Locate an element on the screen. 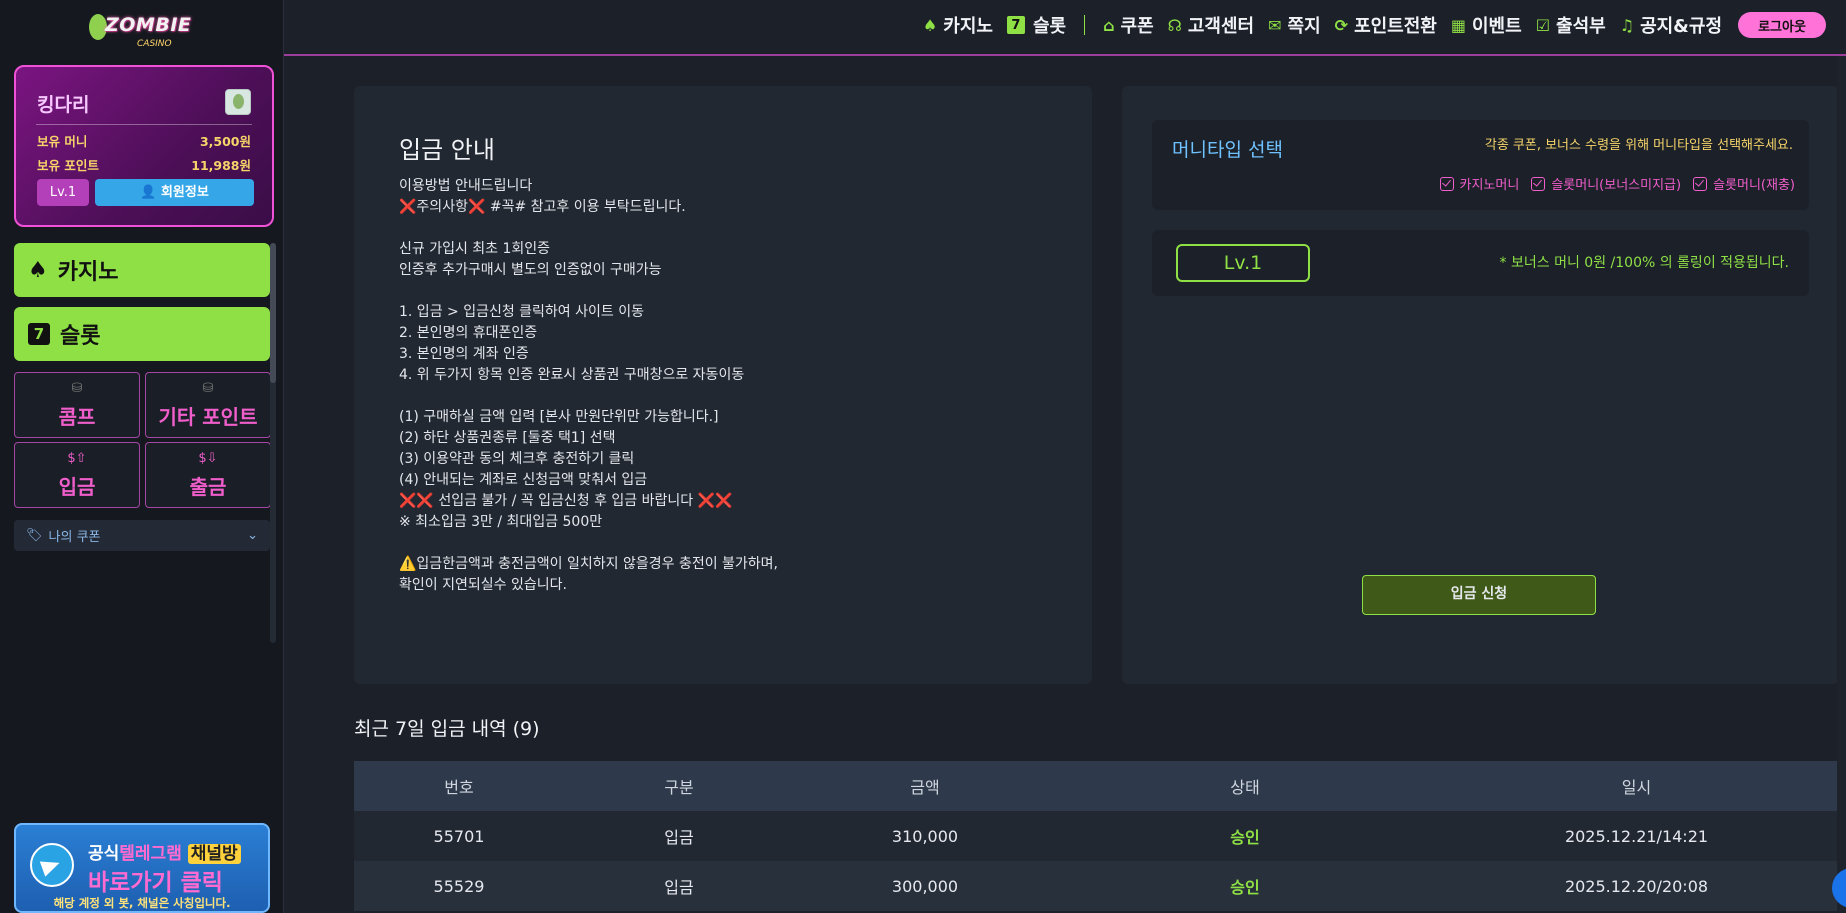 The width and height of the screenshot is (1846, 913). telegram-banner: 공식텔레그램 채널방 바로가기 클릭 해당 계정 외 봇, 채널은 사칭입니다. is located at coordinates (142, 868).